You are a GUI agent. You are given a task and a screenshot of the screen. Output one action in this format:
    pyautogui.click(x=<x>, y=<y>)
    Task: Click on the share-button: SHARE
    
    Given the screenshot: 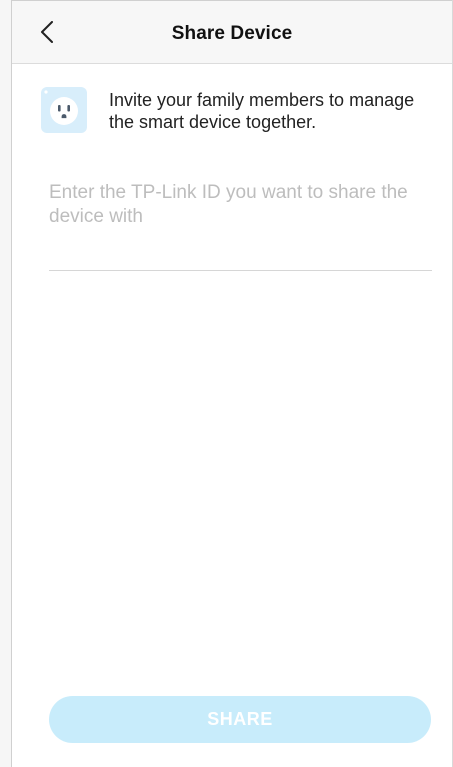 What is the action you would take?
    pyautogui.click(x=240, y=719)
    